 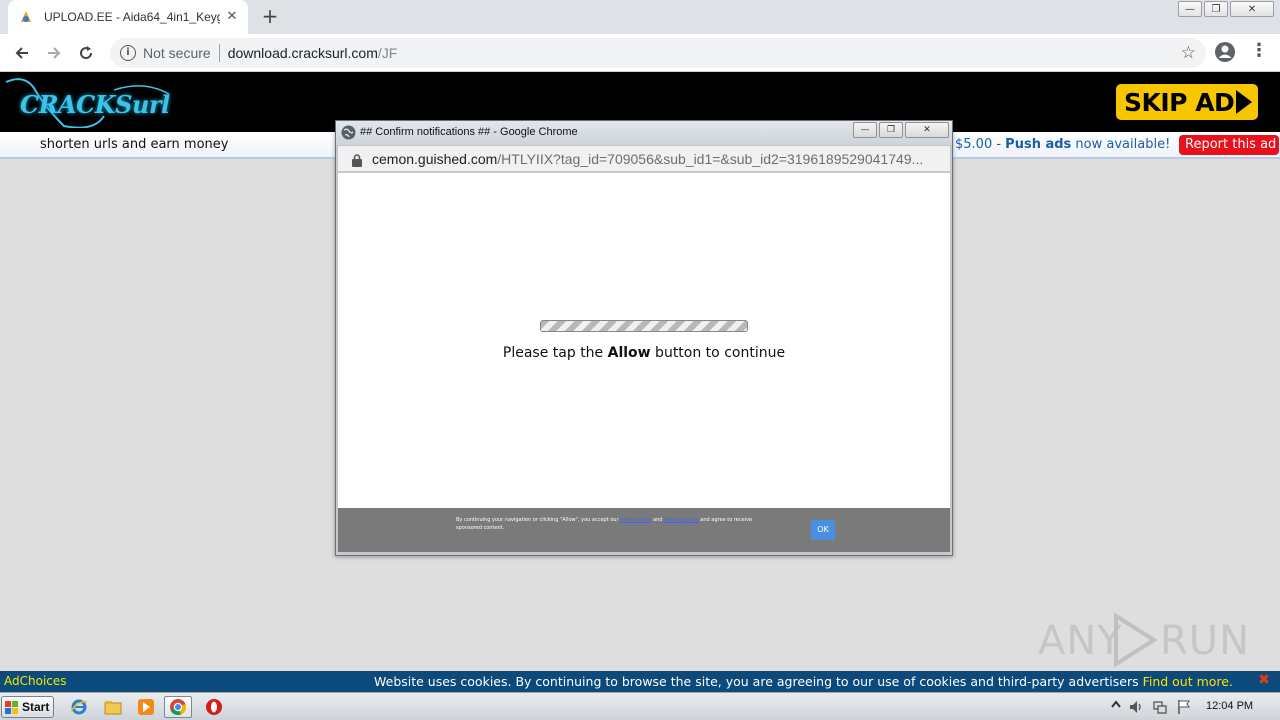 What do you see at coordinates (635, 520) in the screenshot?
I see `terms-link: terms of use` at bounding box center [635, 520].